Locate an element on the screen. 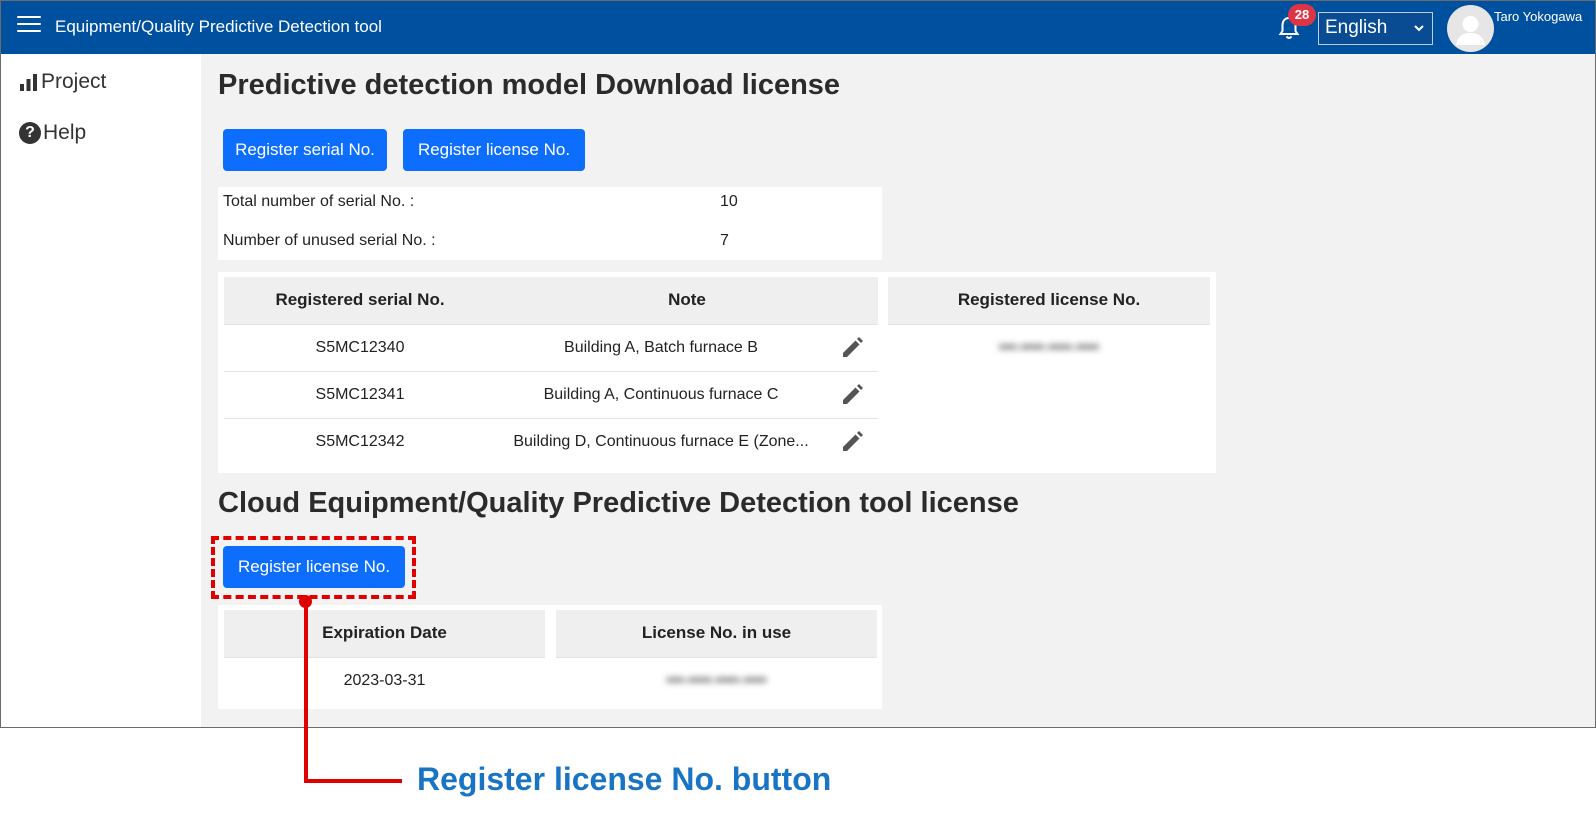  user-icon is located at coordinates (1470, 30).